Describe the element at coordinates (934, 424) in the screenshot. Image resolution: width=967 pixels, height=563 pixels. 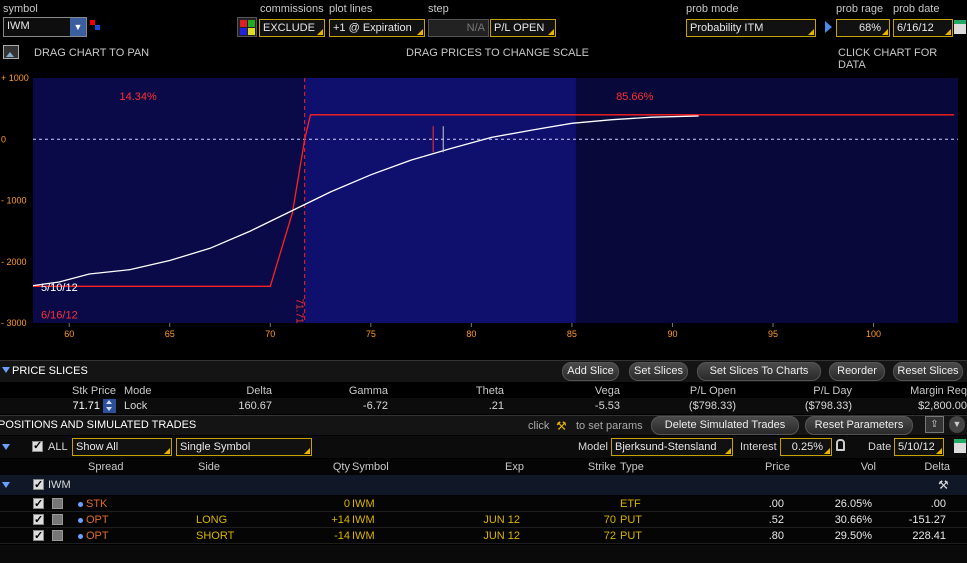
I see `export-icon: ⇪` at that location.